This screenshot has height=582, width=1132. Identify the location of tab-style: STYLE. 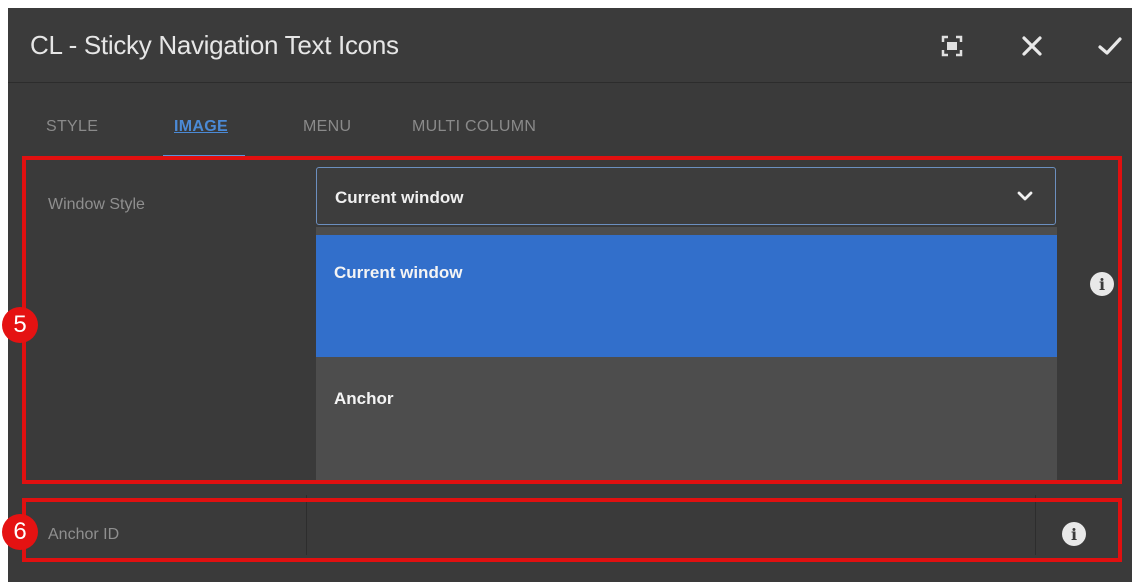
(72, 127).